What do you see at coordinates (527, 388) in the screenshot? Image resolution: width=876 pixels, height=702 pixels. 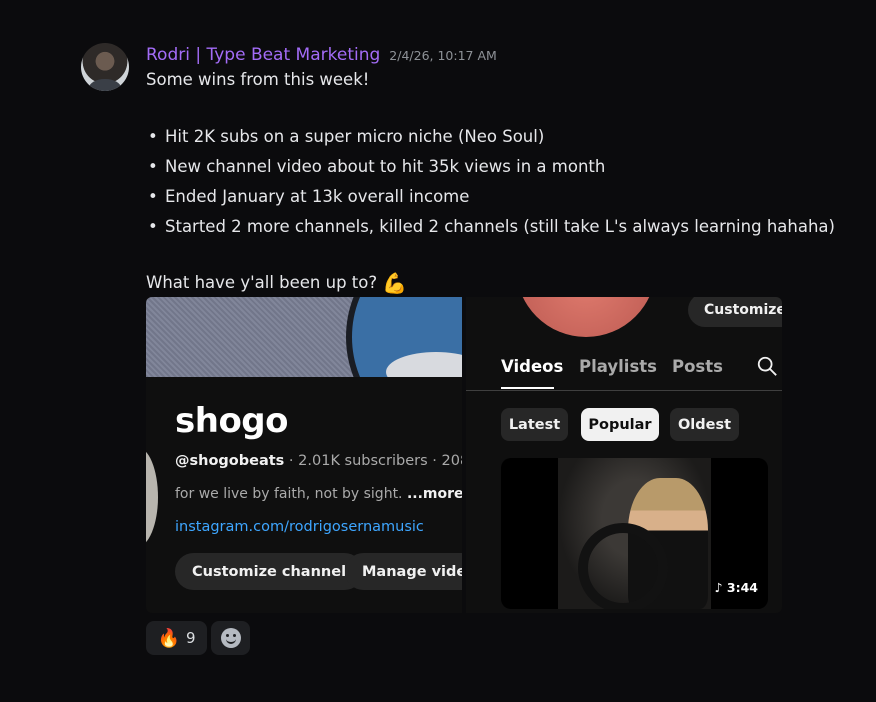 I see `active-tab-indicator` at bounding box center [527, 388].